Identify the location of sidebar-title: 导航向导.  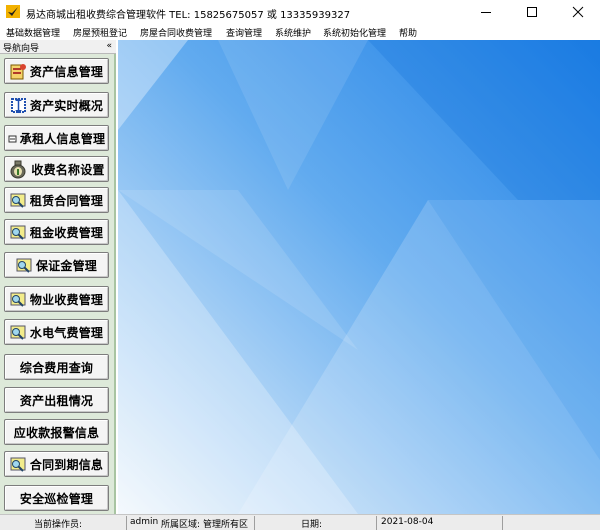
(21, 49).